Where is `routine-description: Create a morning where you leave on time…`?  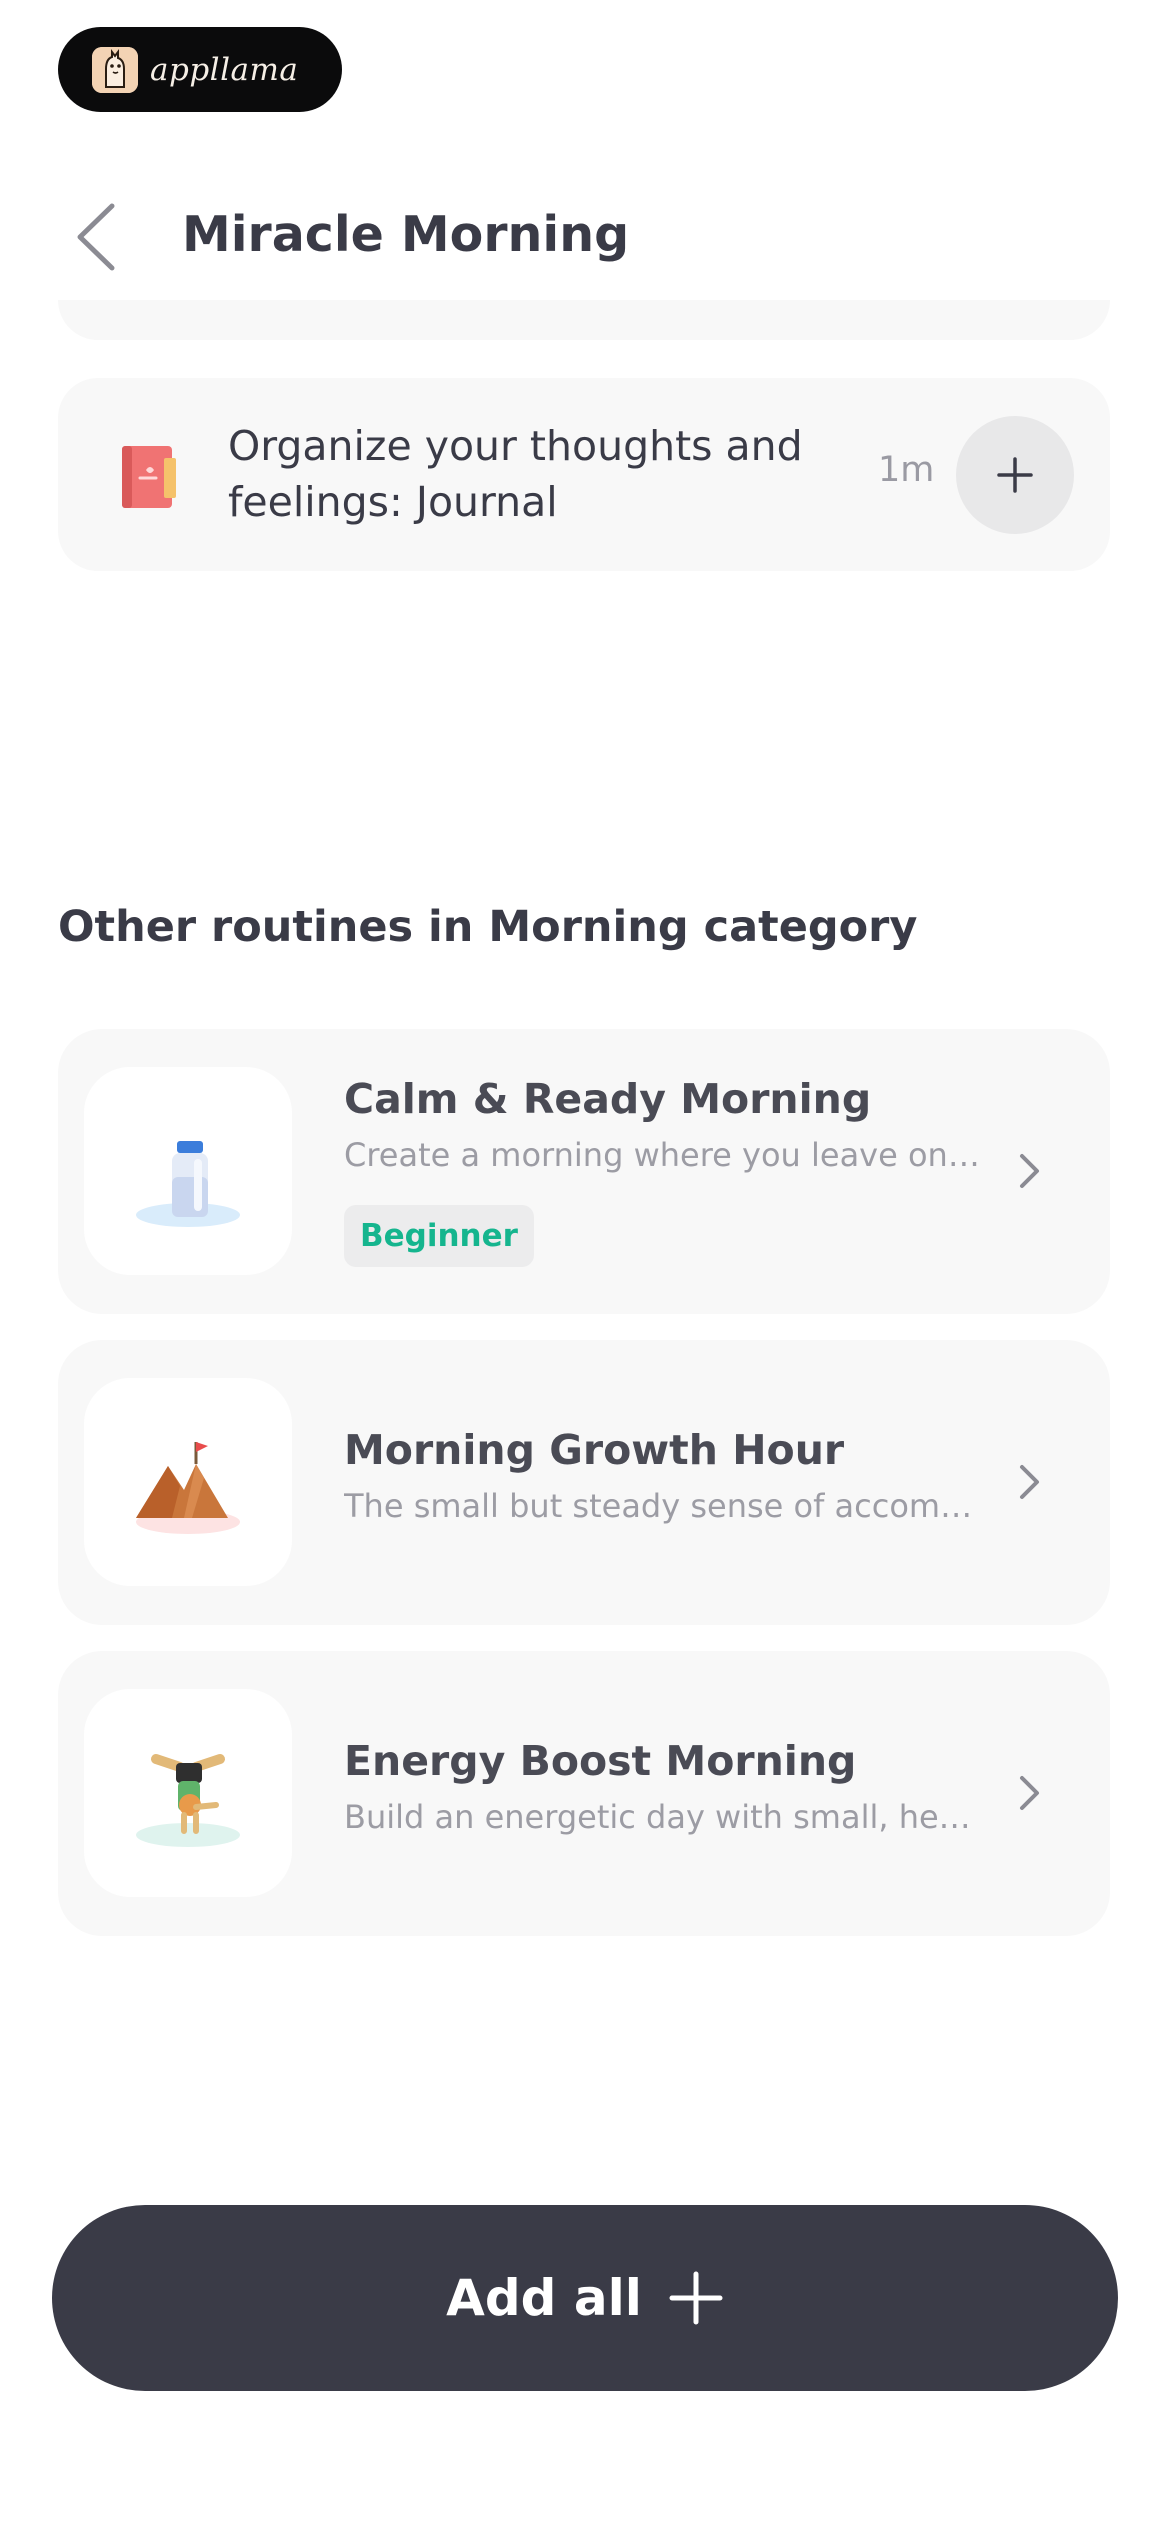 routine-description: Create a morning where you leave on time… is located at coordinates (664, 1155).